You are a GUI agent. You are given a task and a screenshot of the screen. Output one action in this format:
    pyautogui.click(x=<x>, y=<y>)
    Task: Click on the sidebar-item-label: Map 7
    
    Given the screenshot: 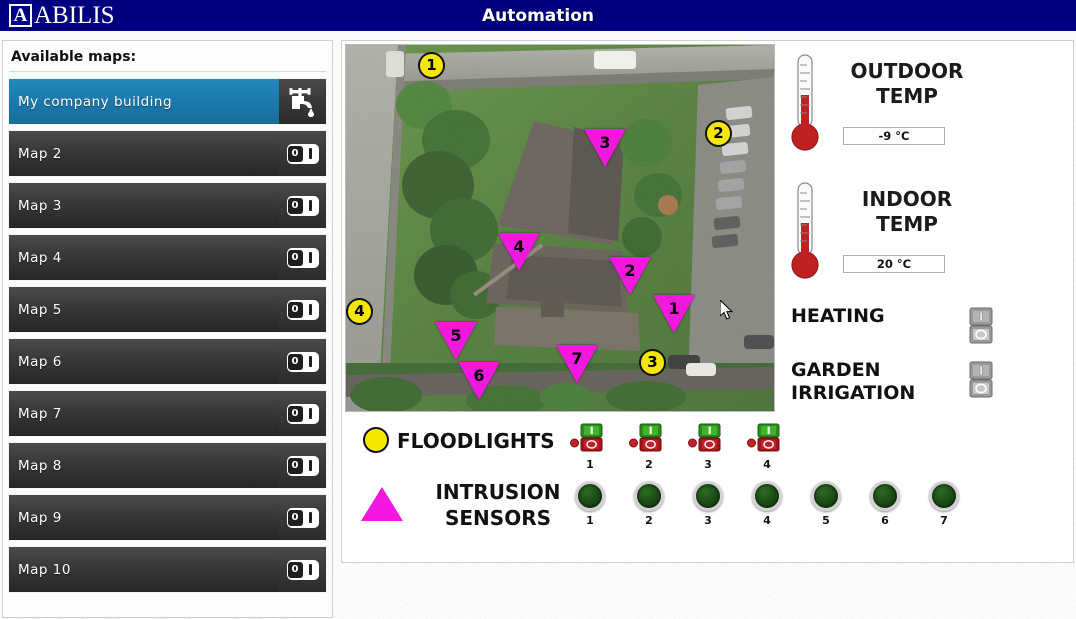 What is the action you would take?
    pyautogui.click(x=40, y=413)
    